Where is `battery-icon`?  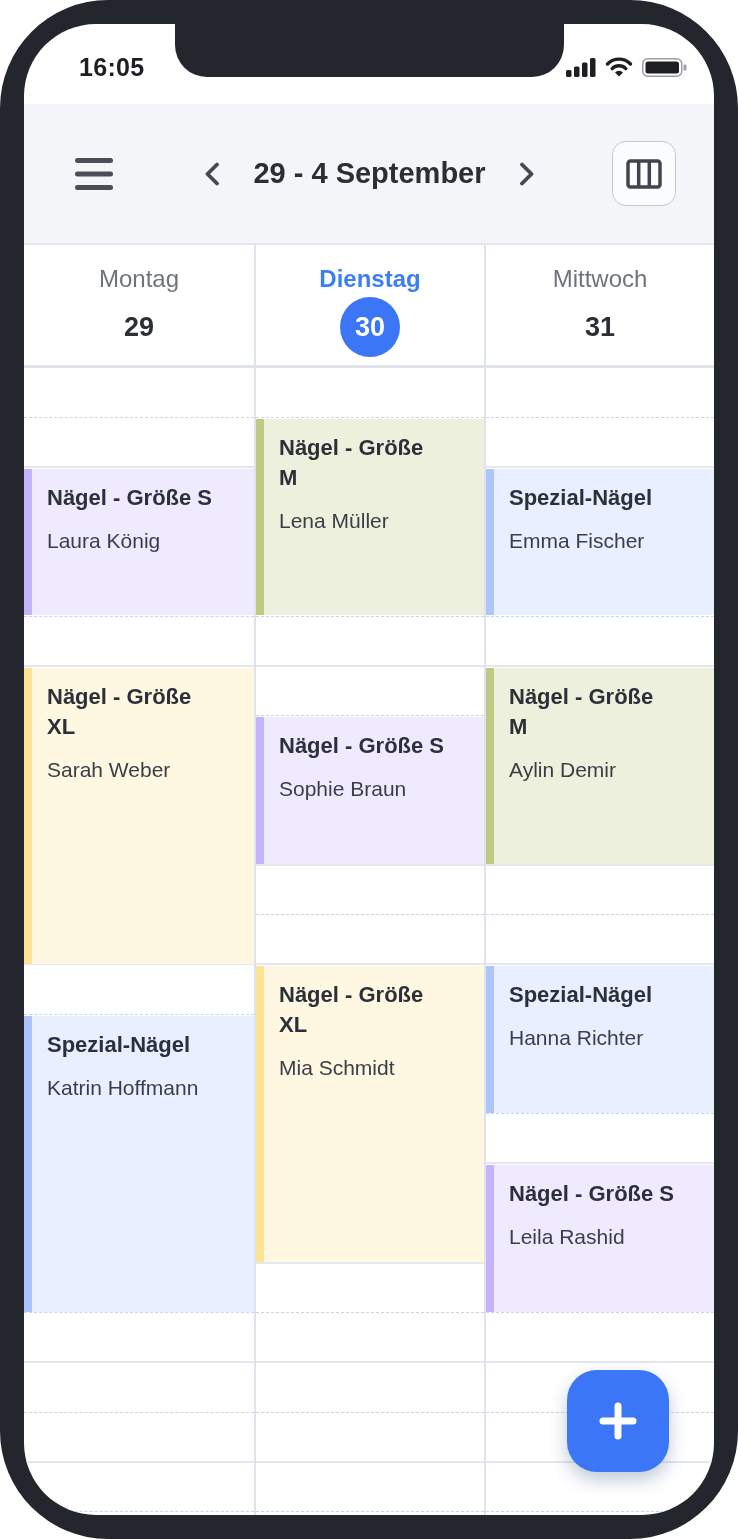
battery-icon is located at coordinates (664, 67).